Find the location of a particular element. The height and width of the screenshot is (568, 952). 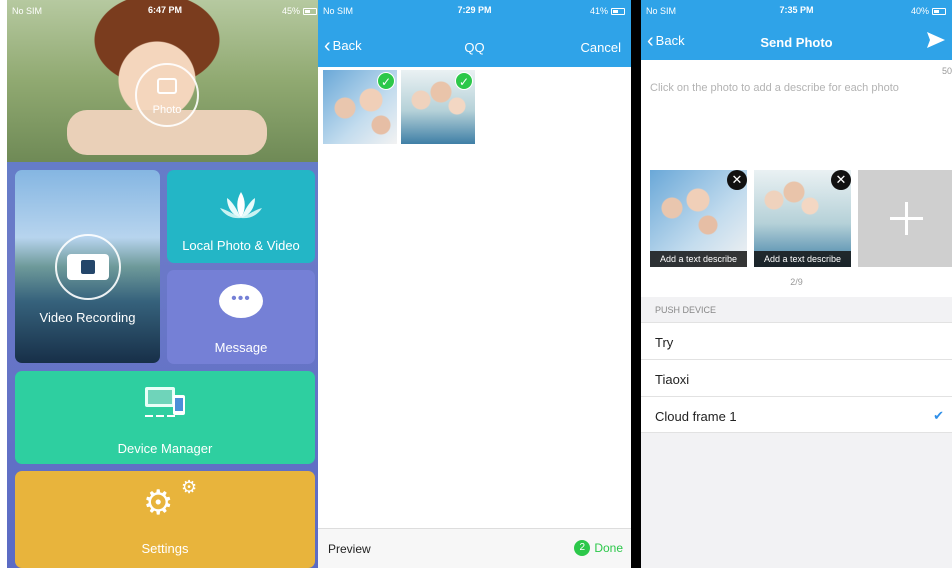

lotus-icon is located at coordinates (241, 205).